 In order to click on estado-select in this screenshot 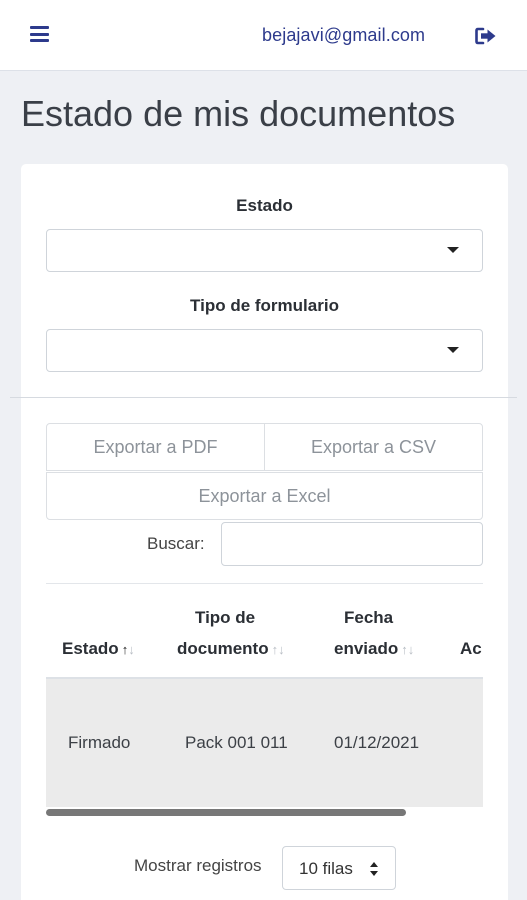, I will do `click(264, 250)`.